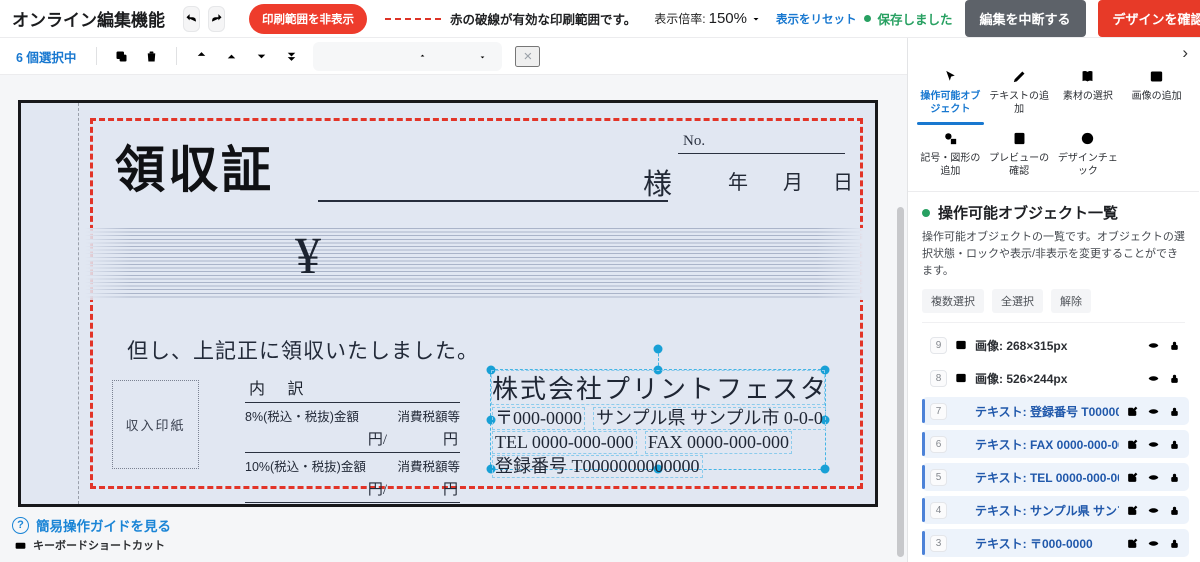 Image resolution: width=1200 pixels, height=562 pixels. I want to click on reset-view-link: 表示をリセット, so click(816, 19).